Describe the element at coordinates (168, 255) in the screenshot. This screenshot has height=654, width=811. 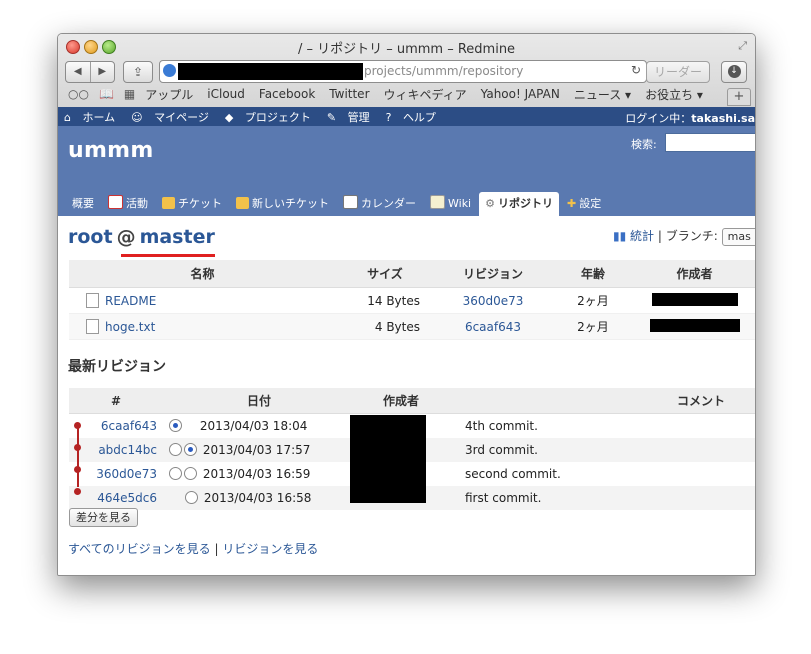
I see `red-underline-annotation` at that location.